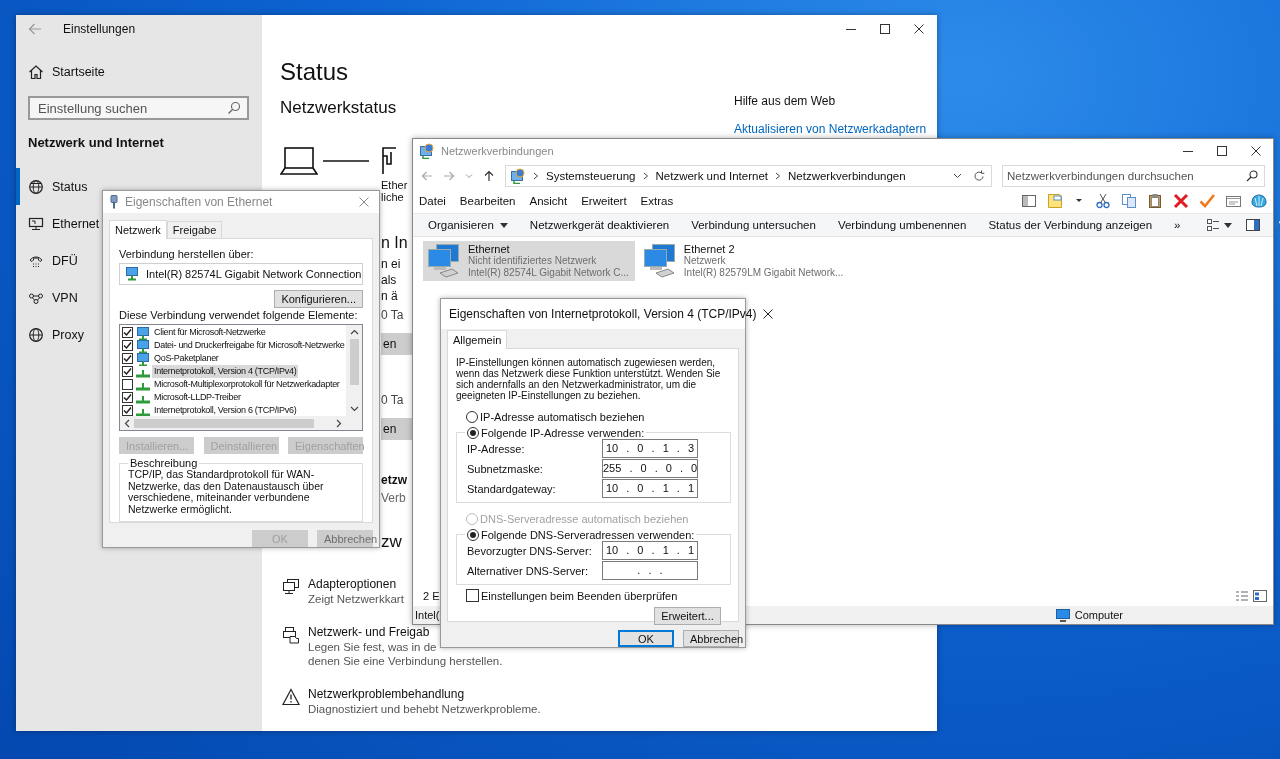 This screenshot has height=759, width=1280. I want to click on page-title: Status, so click(315, 72).